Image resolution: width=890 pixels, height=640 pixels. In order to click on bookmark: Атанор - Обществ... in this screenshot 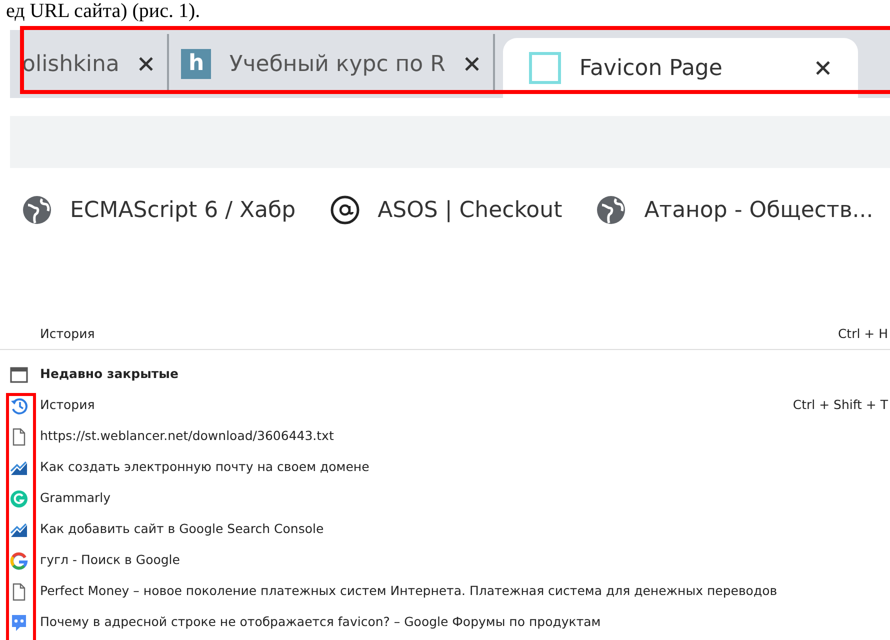, I will do `click(735, 210)`.